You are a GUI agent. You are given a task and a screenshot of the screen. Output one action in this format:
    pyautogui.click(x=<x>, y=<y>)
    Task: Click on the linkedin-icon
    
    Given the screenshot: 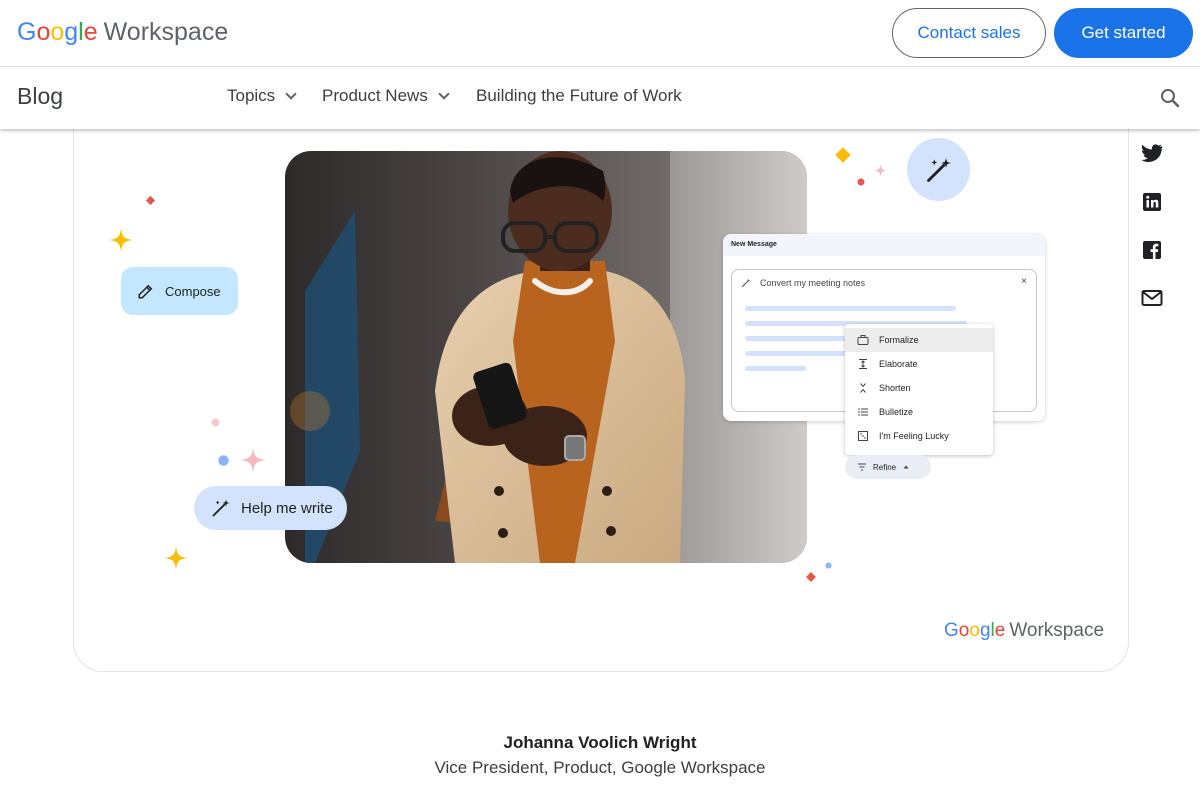 What is the action you would take?
    pyautogui.click(x=1152, y=202)
    